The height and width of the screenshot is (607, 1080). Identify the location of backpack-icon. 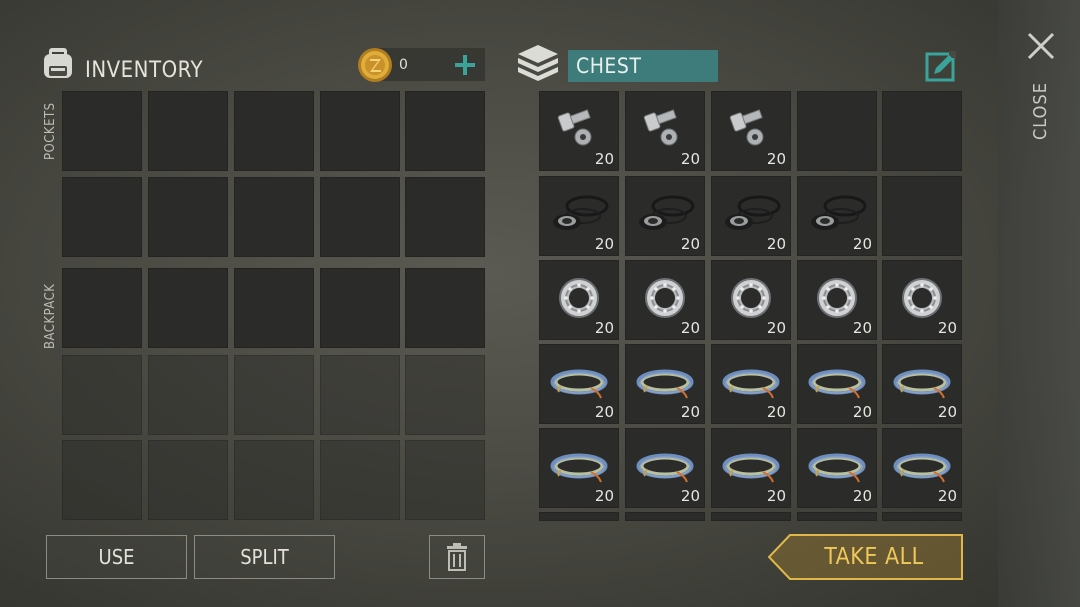
(58, 62).